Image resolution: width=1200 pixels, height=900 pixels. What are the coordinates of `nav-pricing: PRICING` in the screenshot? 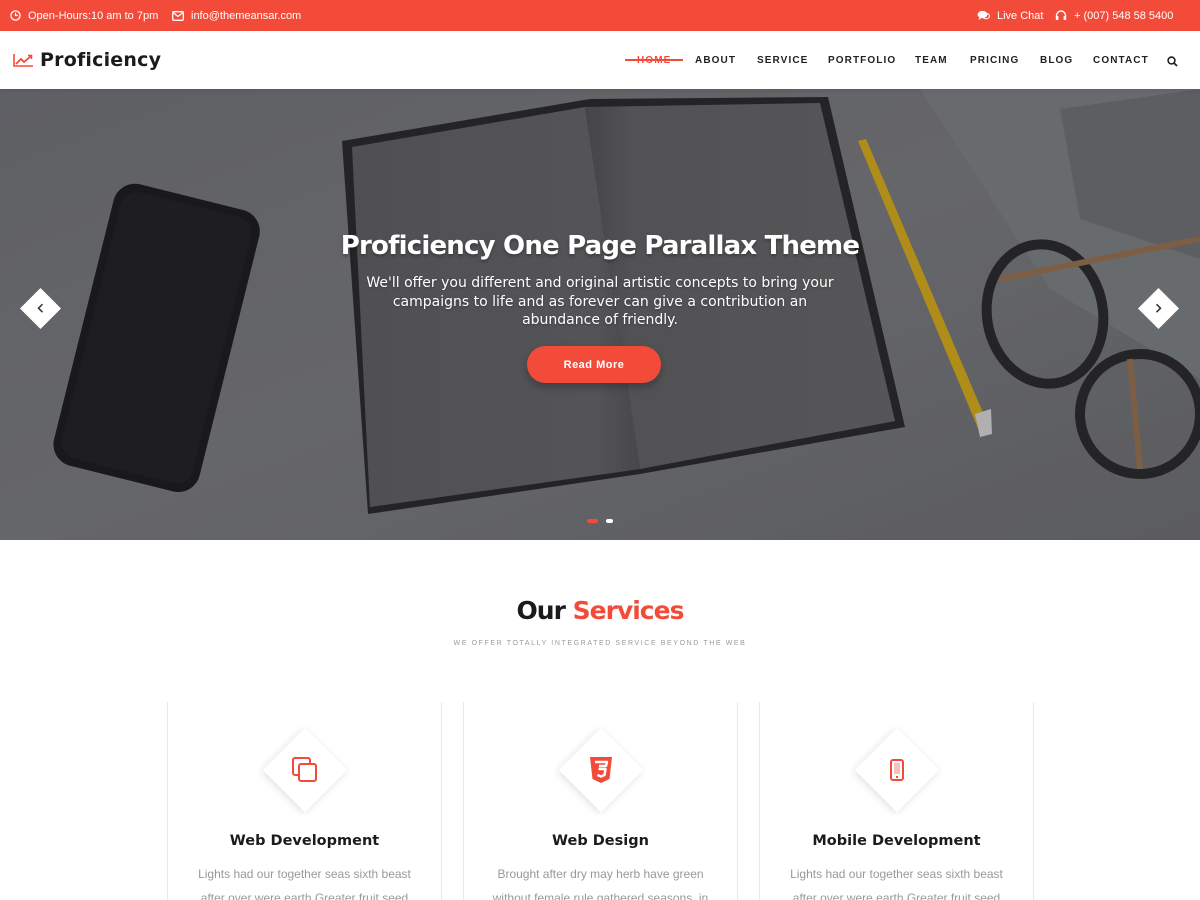 It's located at (994, 60).